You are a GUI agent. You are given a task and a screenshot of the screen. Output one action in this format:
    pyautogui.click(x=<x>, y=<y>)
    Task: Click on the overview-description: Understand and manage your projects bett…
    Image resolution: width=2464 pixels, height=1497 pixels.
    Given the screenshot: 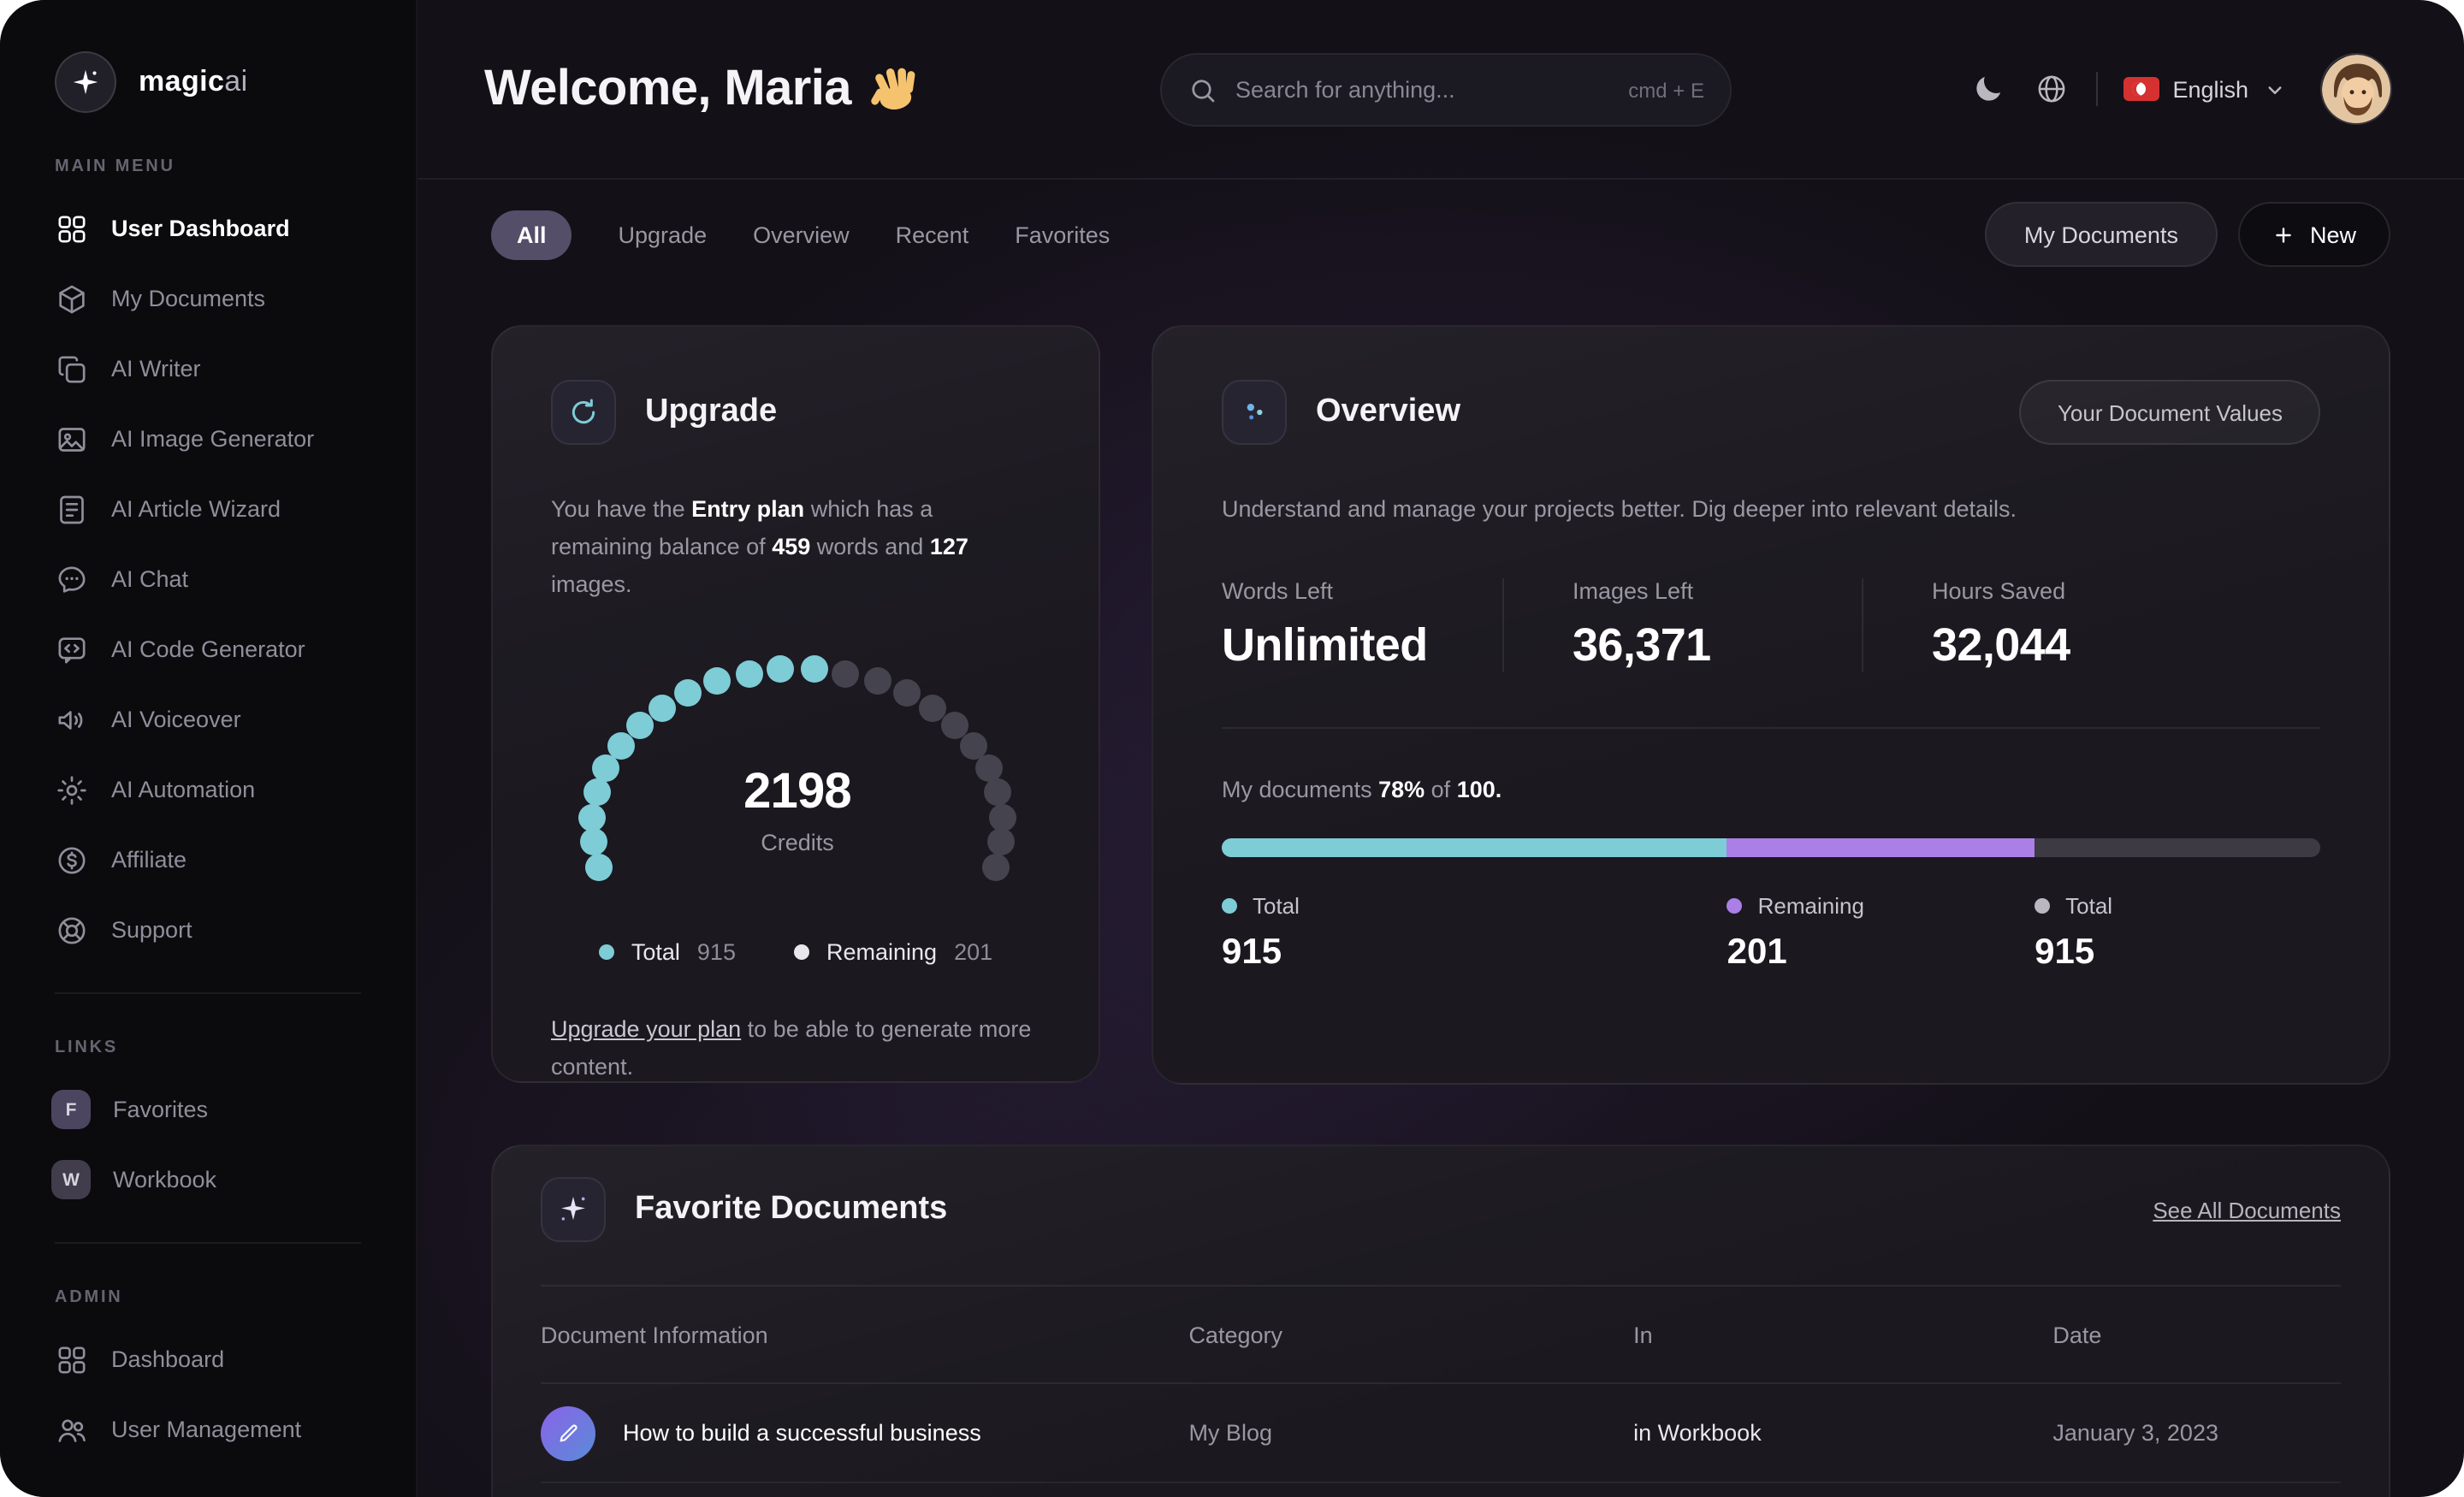 What is the action you would take?
    pyautogui.click(x=1619, y=509)
    